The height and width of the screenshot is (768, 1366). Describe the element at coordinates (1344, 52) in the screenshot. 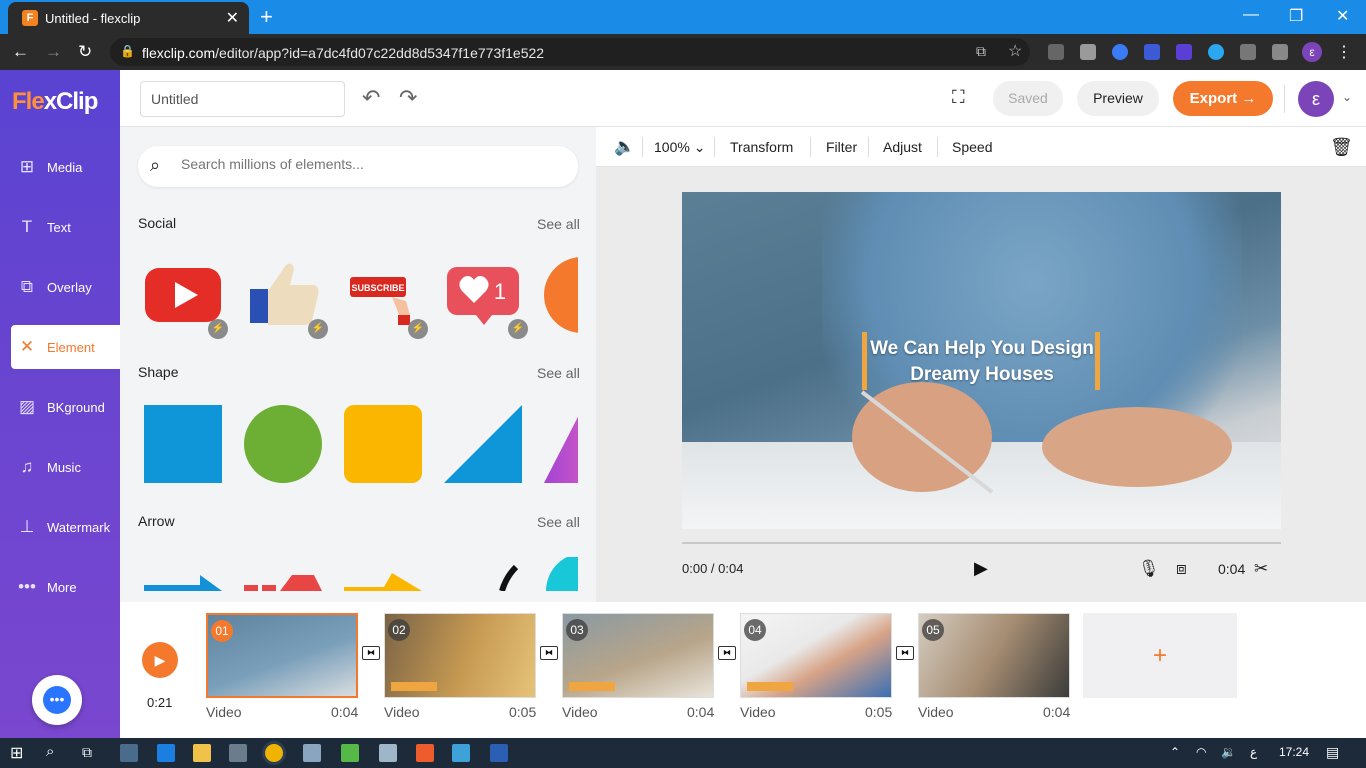

I see `browser-menu-icon: ⋮` at that location.